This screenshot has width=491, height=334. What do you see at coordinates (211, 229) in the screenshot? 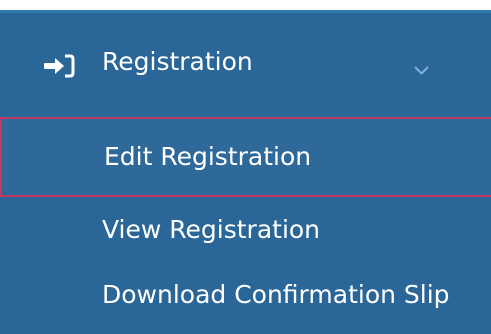
I see `view-registration-label: View Registration` at bounding box center [211, 229].